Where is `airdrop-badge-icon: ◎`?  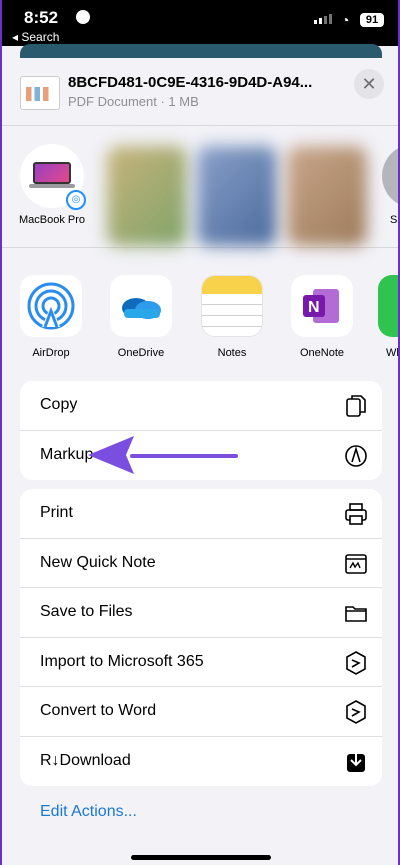
airdrop-badge-icon: ◎ is located at coordinates (76, 200).